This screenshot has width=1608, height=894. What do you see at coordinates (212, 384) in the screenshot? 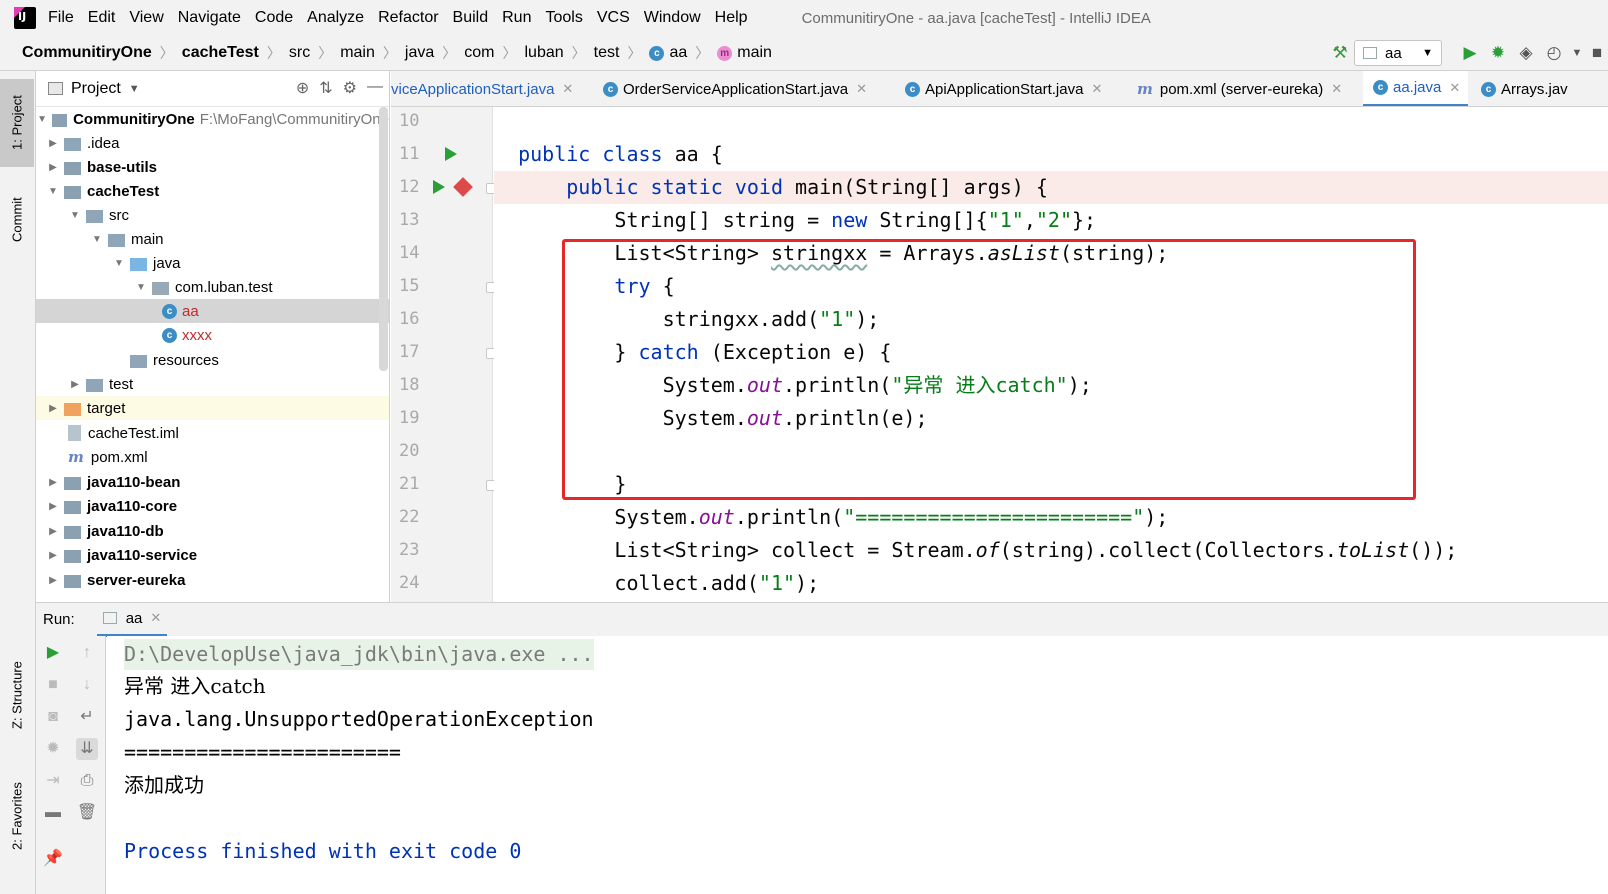
I see `tree-item-test: ▶ test` at bounding box center [212, 384].